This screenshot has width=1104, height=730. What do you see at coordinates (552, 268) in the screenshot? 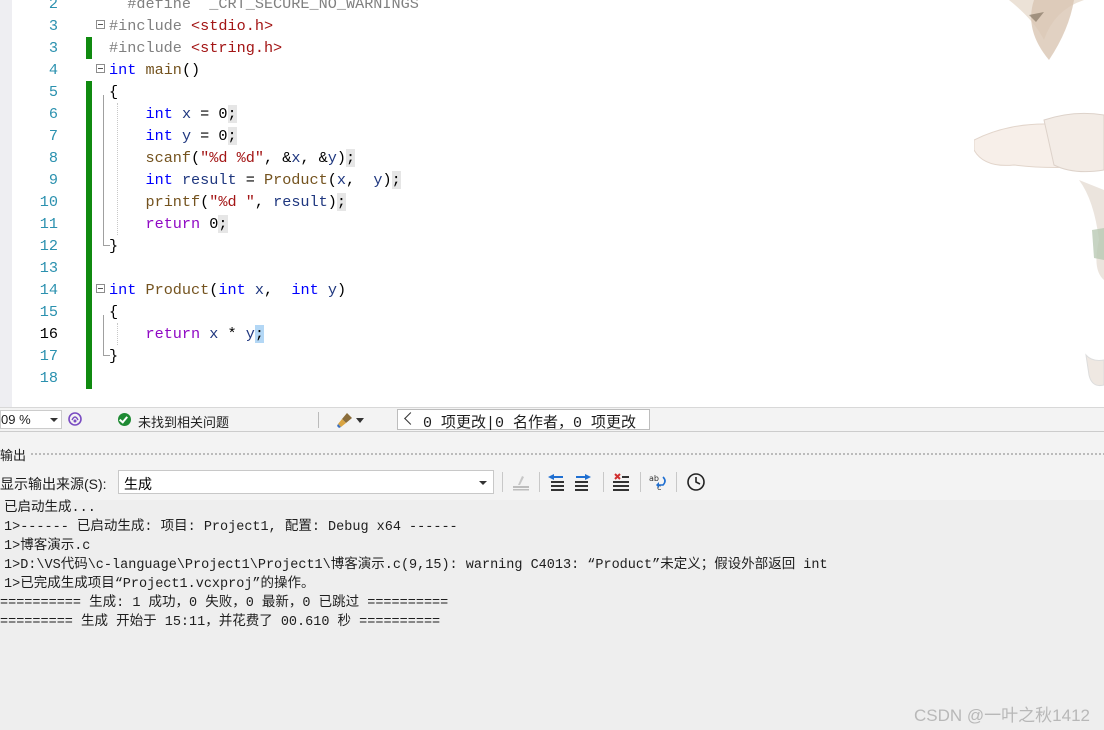
I see `code-line: 13` at bounding box center [552, 268].